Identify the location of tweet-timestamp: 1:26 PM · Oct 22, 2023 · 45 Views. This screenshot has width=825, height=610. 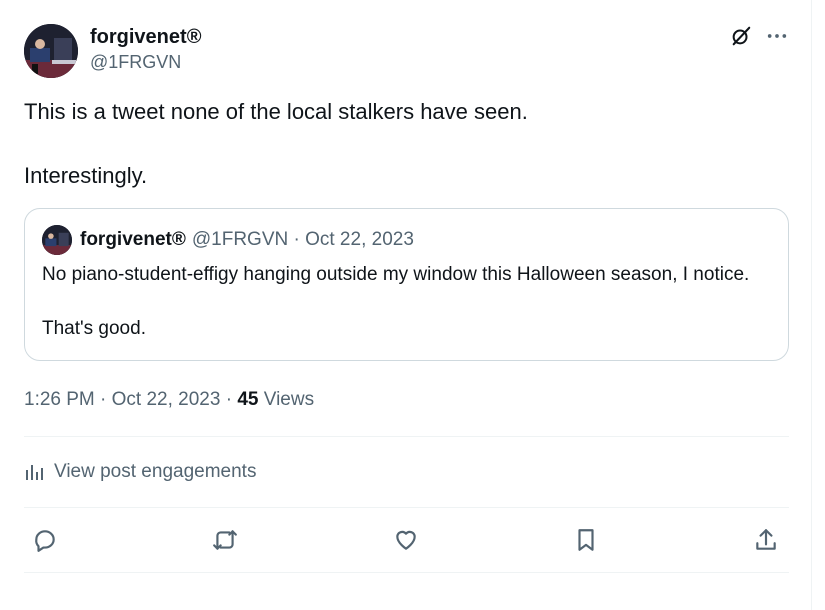
(406, 412).